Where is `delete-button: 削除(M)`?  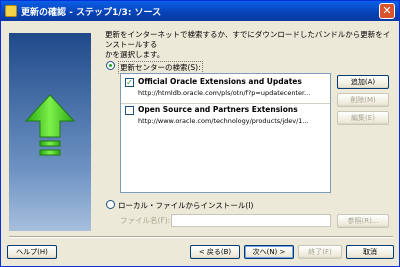 delete-button: 削除(M) is located at coordinates (363, 100).